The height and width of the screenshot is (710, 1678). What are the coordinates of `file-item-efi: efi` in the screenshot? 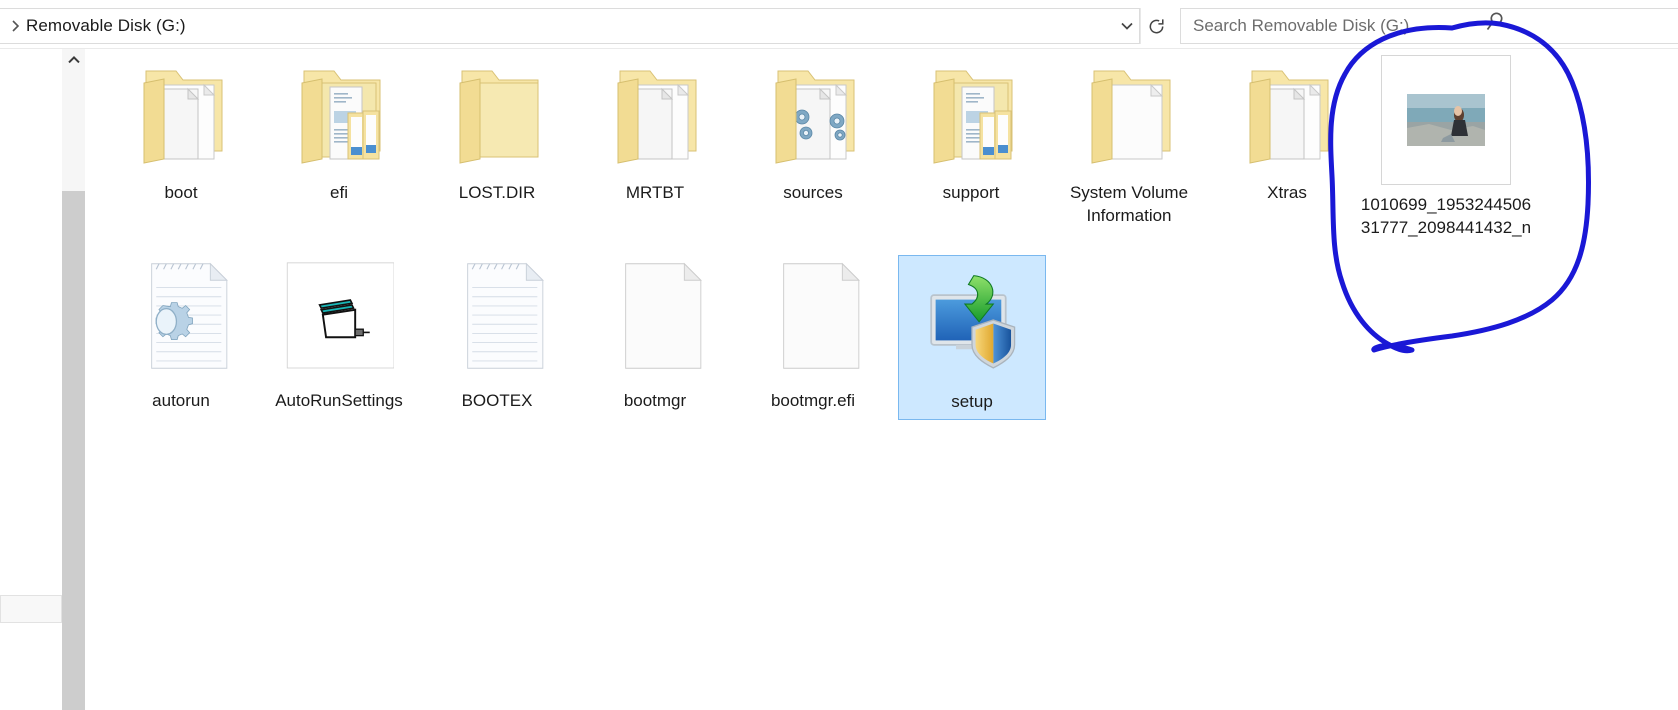 It's located at (339, 128).